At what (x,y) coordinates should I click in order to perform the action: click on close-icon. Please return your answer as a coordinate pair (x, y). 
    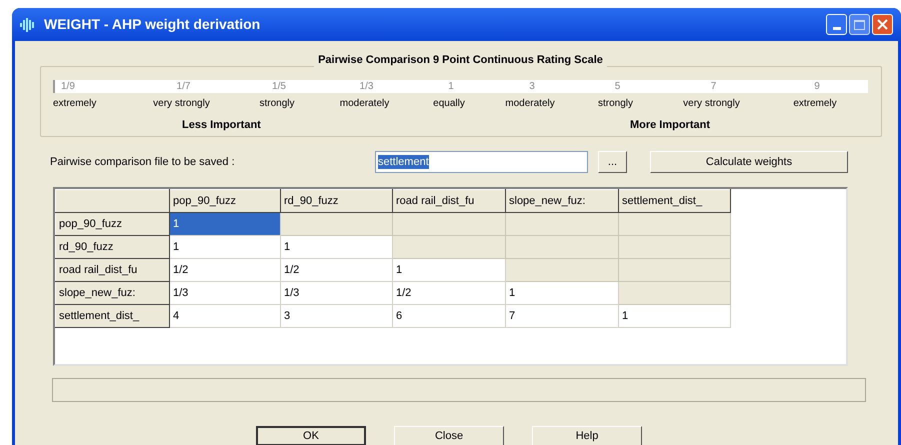
    Looking at the image, I should click on (882, 24).